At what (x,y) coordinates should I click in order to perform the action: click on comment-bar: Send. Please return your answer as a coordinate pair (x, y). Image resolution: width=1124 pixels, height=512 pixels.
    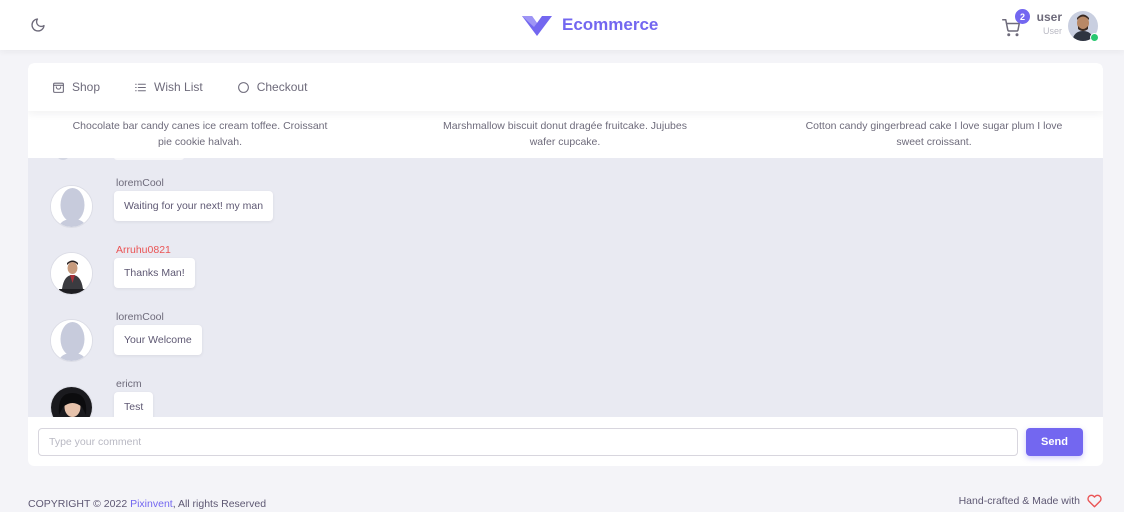
    Looking at the image, I should click on (565, 441).